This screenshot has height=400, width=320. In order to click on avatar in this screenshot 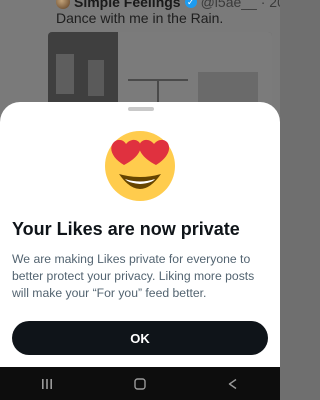, I will do `click(63, 4)`.